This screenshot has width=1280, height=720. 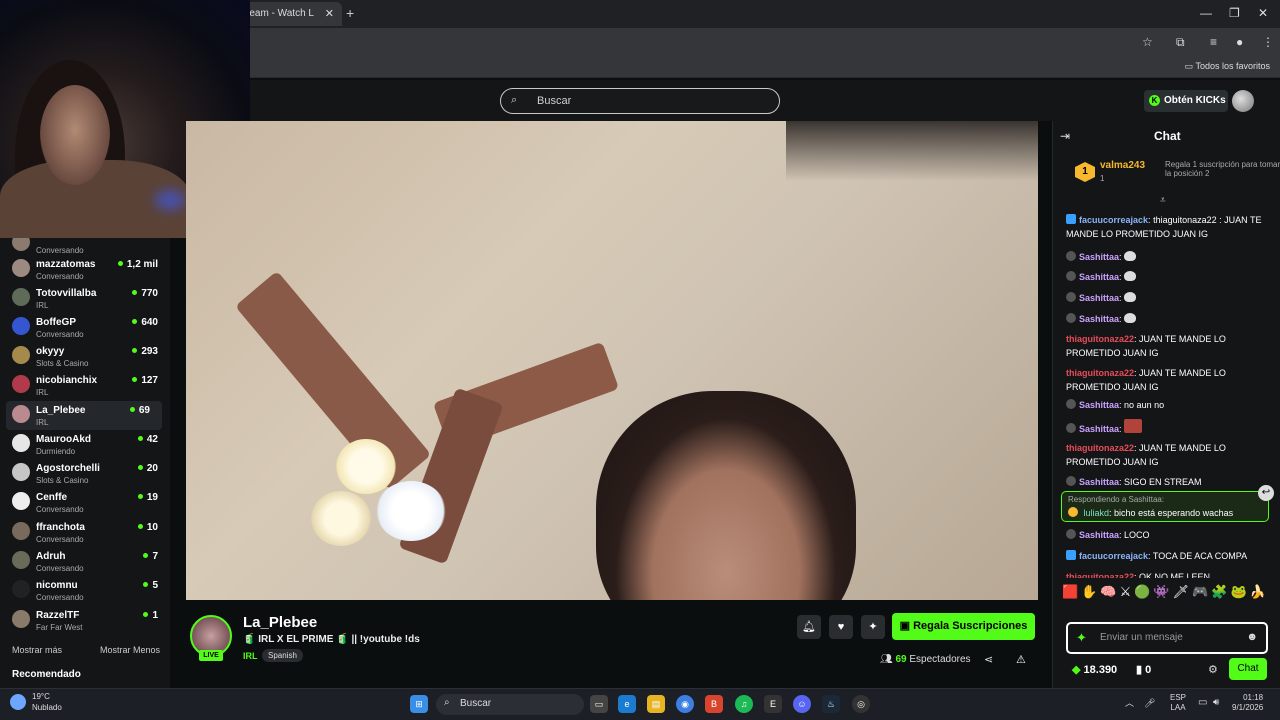 What do you see at coordinates (85, 590) in the screenshot?
I see `sidebar-channel-item: nicomnu Conversando 5` at bounding box center [85, 590].